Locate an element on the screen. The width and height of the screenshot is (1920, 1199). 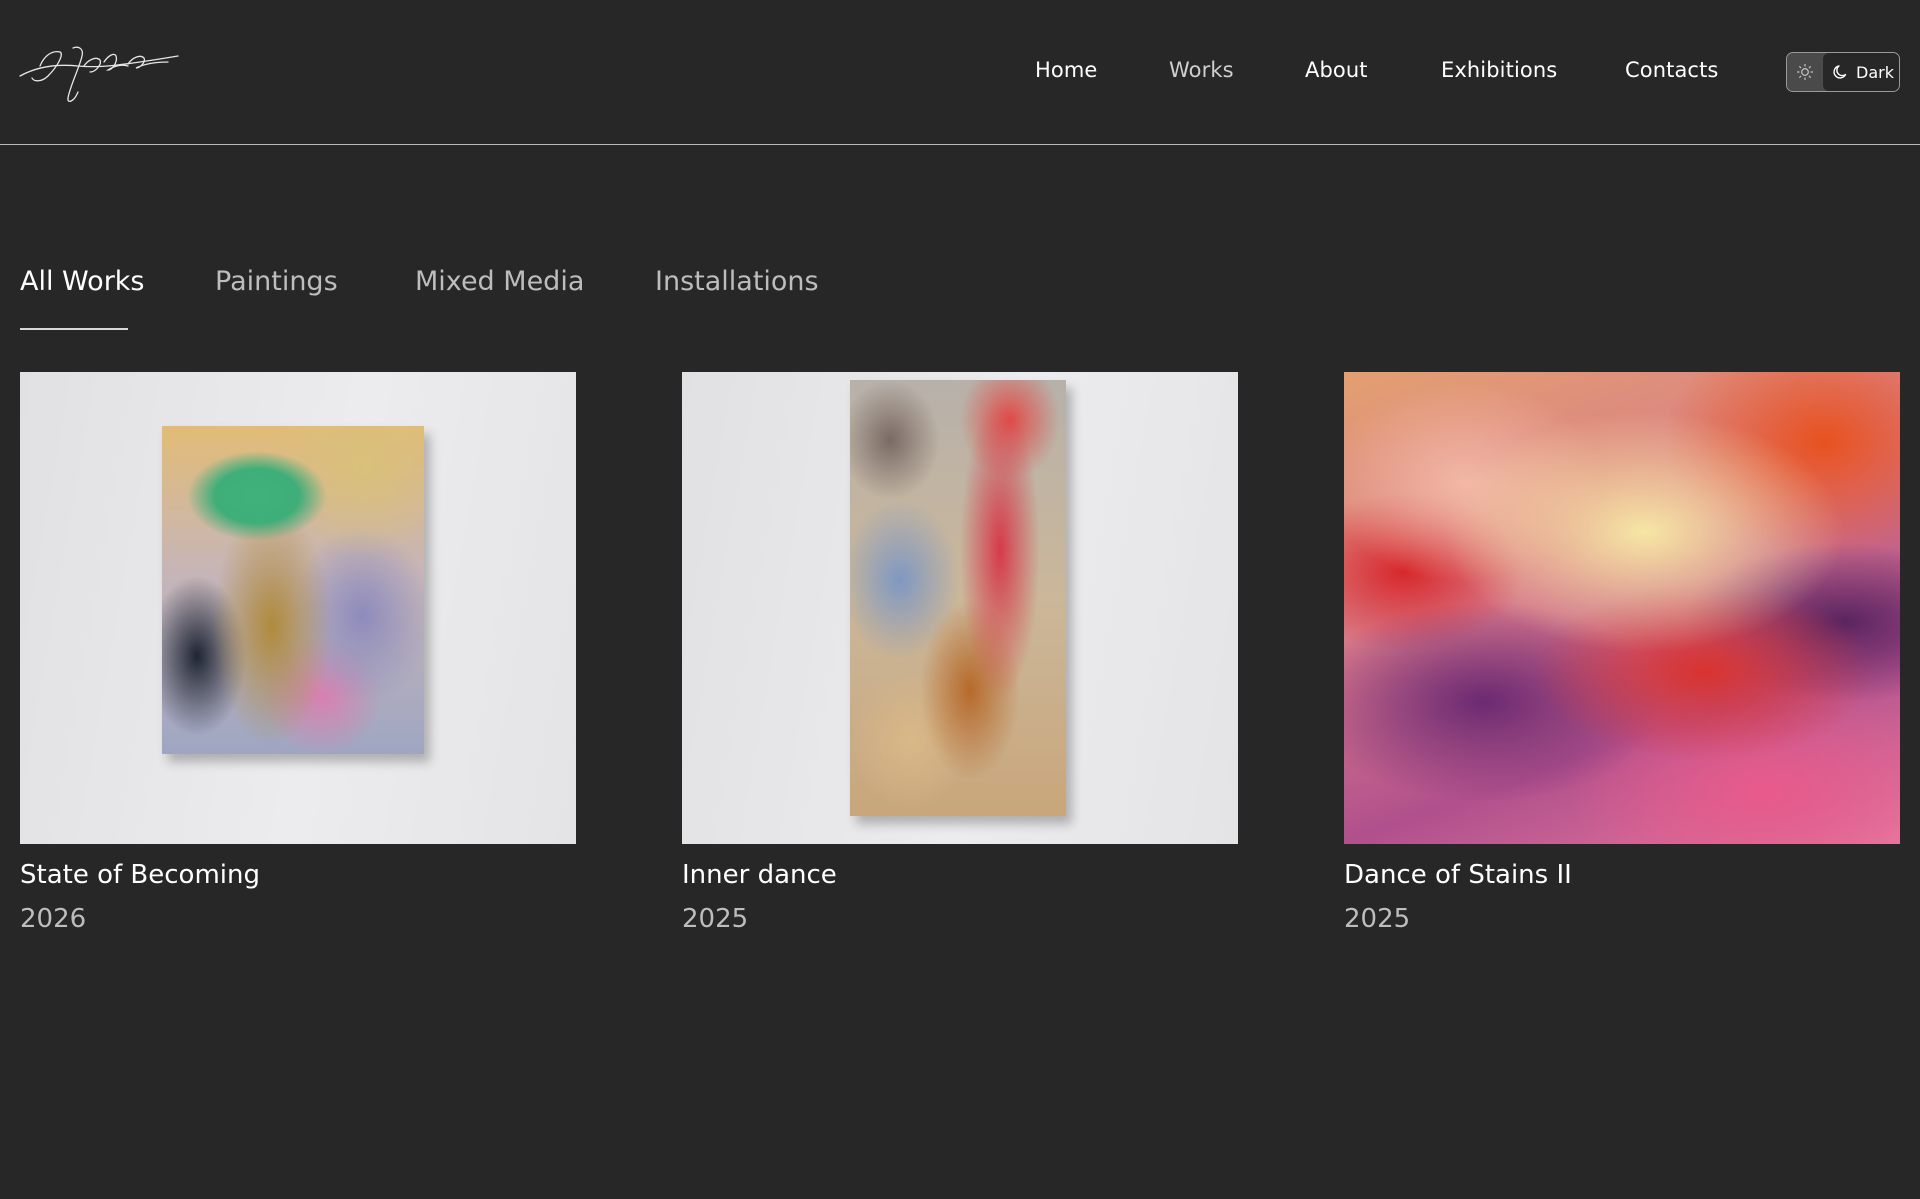
theme-toggle-label: Dark is located at coordinates (1875, 72).